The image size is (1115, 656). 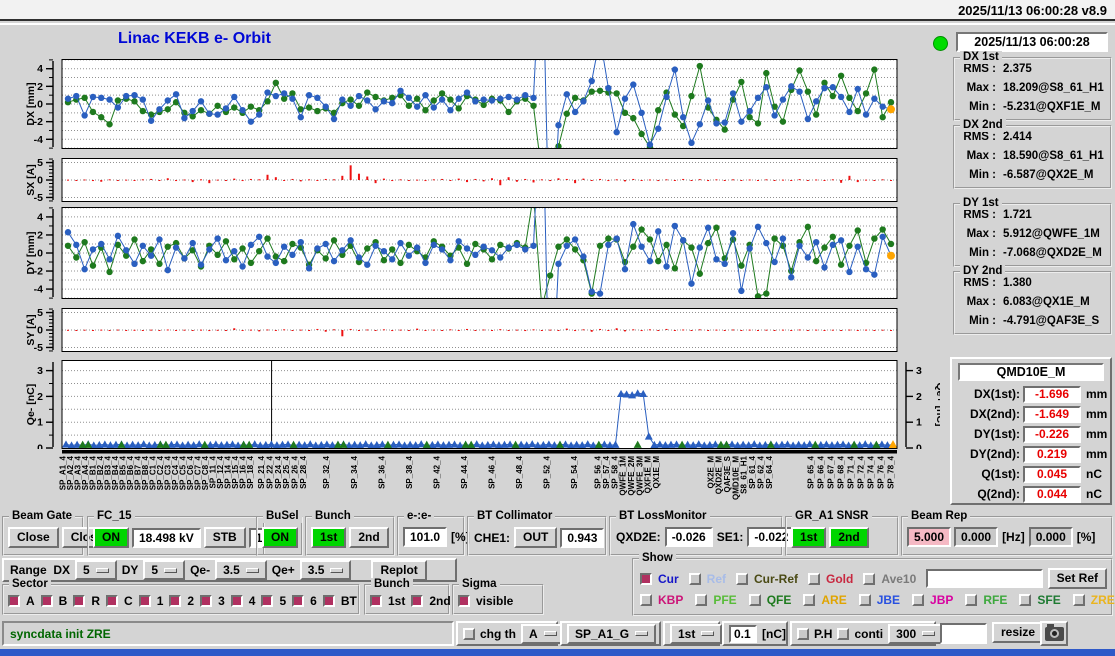 What do you see at coordinates (937, 404) in the screenshot?
I see `svg-text: Qe+ [nC]` at bounding box center [937, 404].